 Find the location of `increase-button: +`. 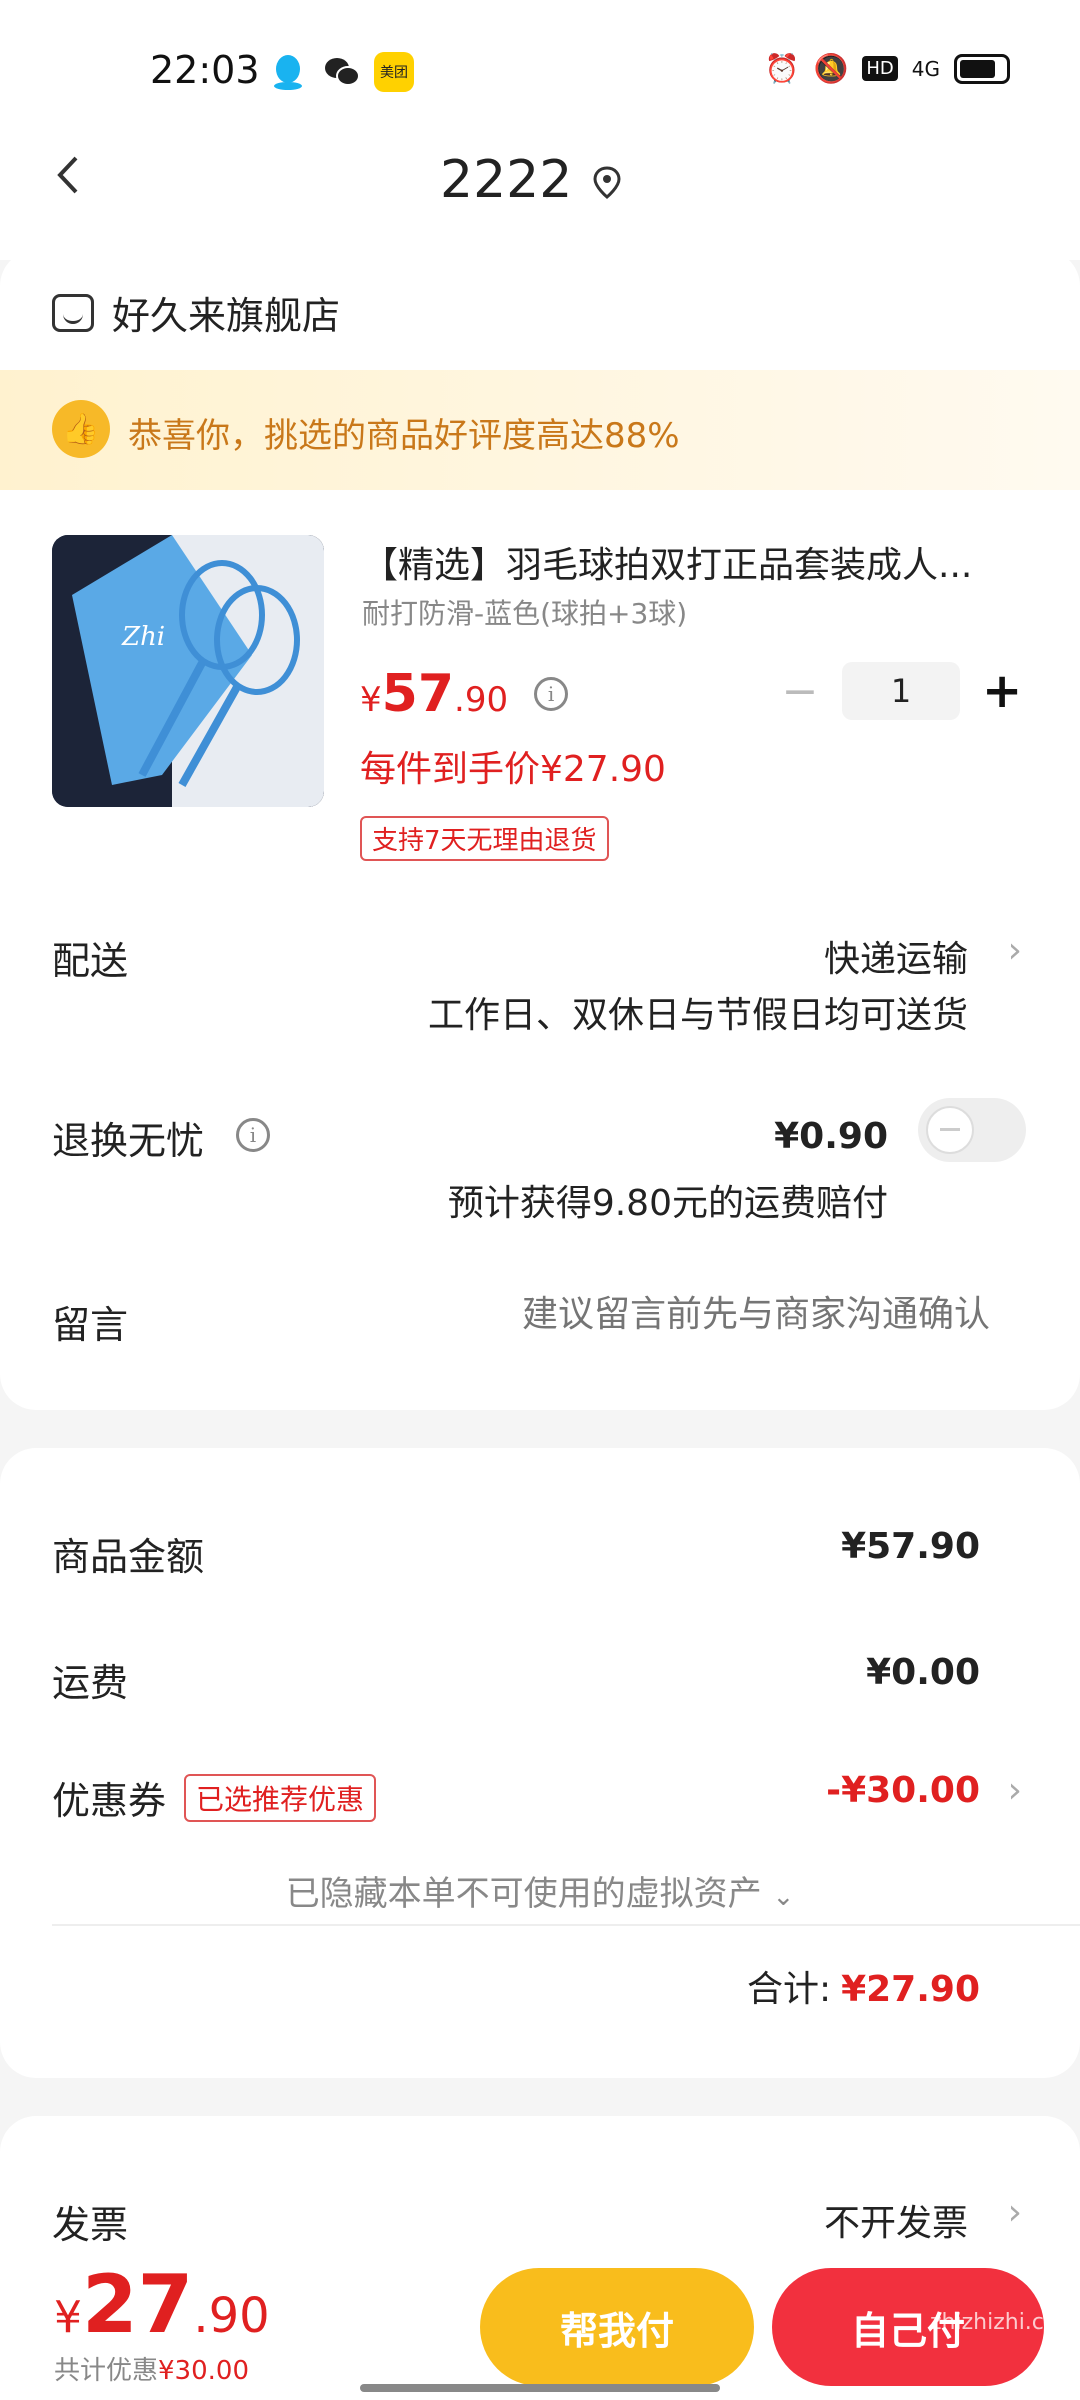

increase-button: + is located at coordinates (1002, 691).